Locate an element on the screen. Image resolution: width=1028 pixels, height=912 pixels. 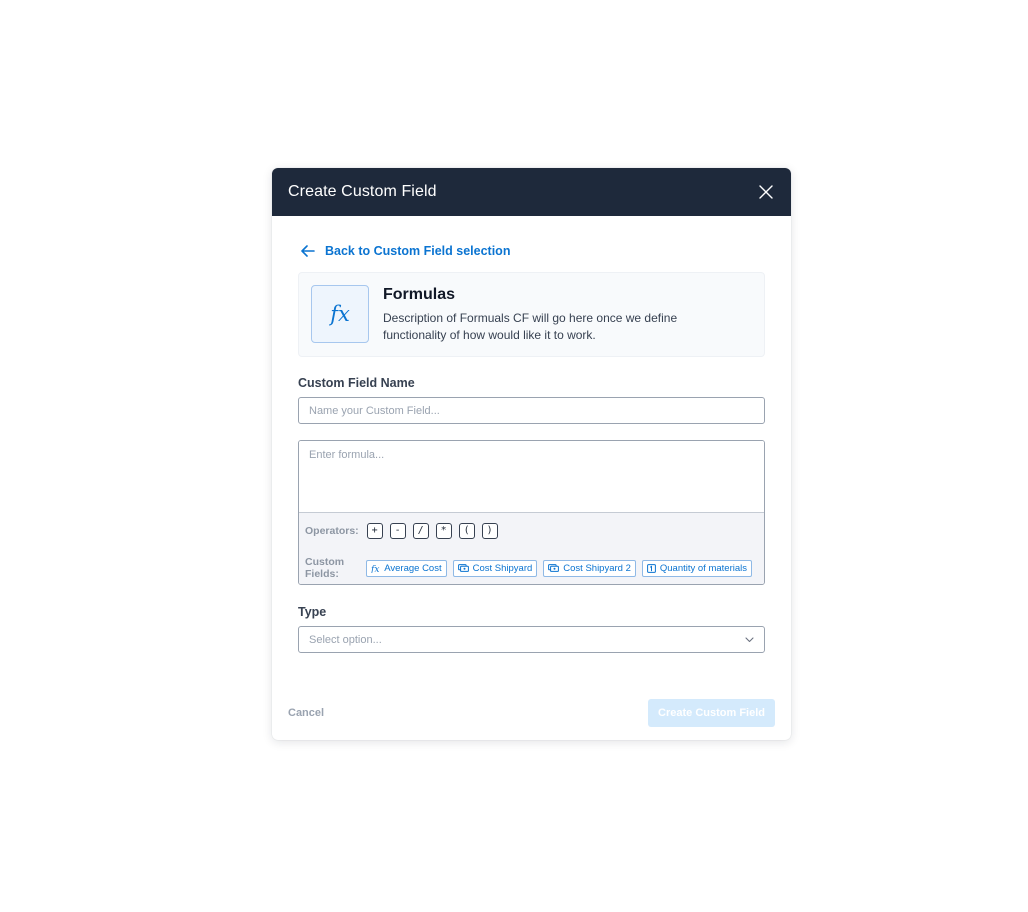
close-button is located at coordinates (766, 192).